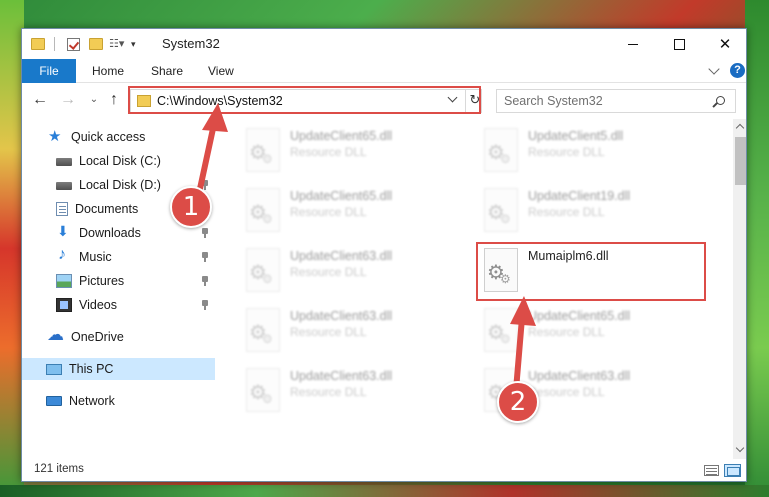  What do you see at coordinates (94, 100) in the screenshot?
I see `recent-locations-chevron-icon: ⌄` at bounding box center [94, 100].